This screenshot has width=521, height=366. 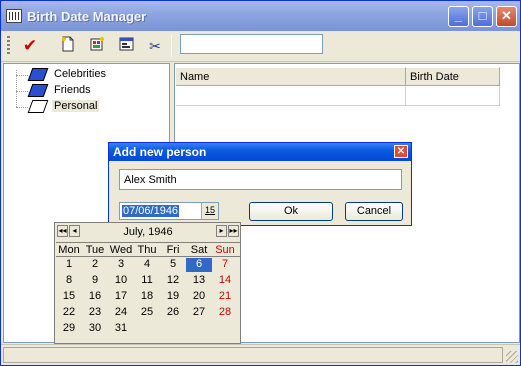 I want to click on calendar-day: 7, so click(x=225, y=265).